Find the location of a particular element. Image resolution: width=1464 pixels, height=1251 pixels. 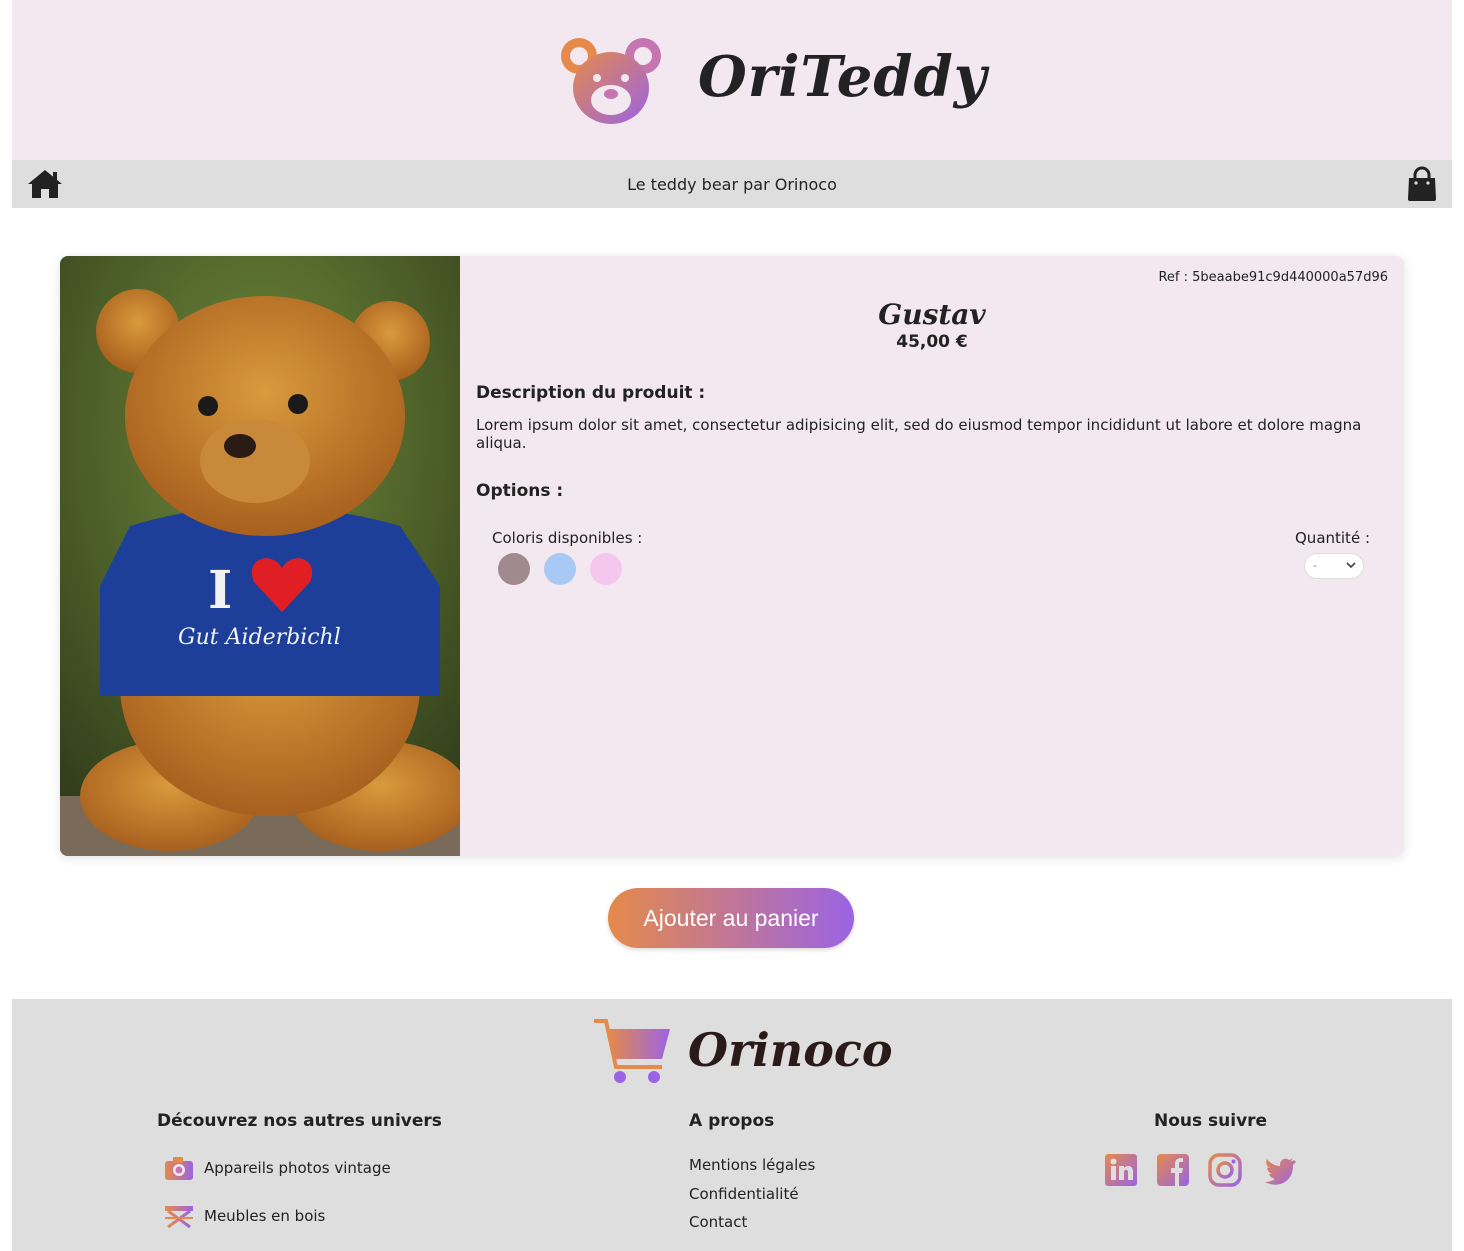

chevron-down-icon is located at coordinates (1351, 565).